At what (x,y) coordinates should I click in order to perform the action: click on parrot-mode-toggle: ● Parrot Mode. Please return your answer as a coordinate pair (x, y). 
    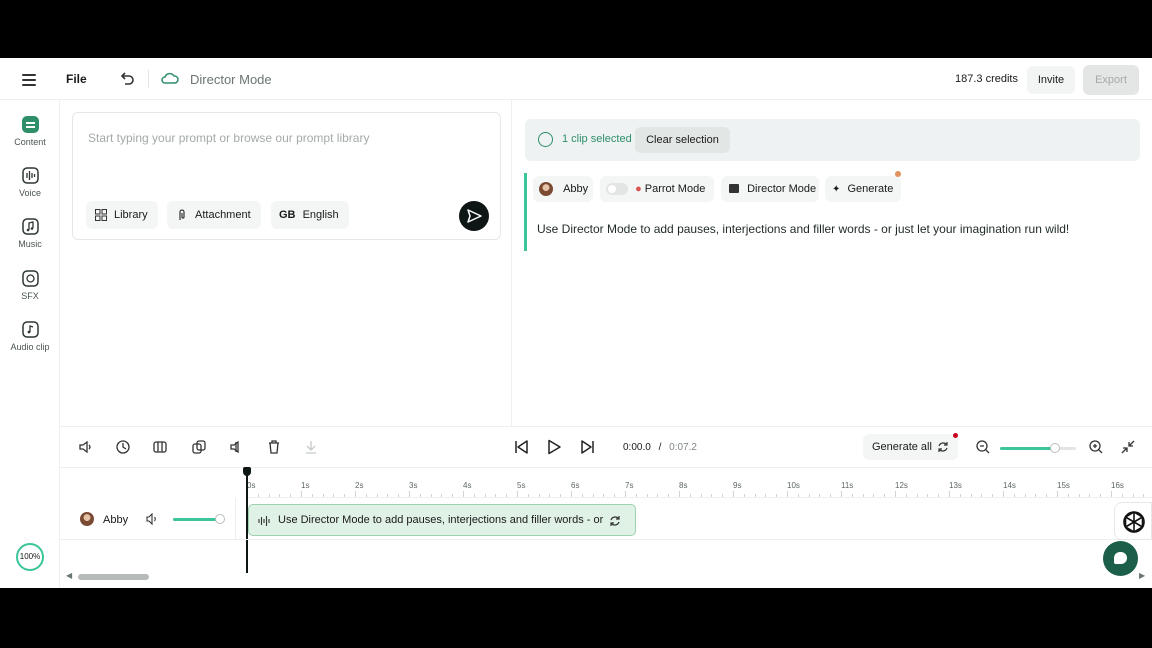
    Looking at the image, I should click on (657, 189).